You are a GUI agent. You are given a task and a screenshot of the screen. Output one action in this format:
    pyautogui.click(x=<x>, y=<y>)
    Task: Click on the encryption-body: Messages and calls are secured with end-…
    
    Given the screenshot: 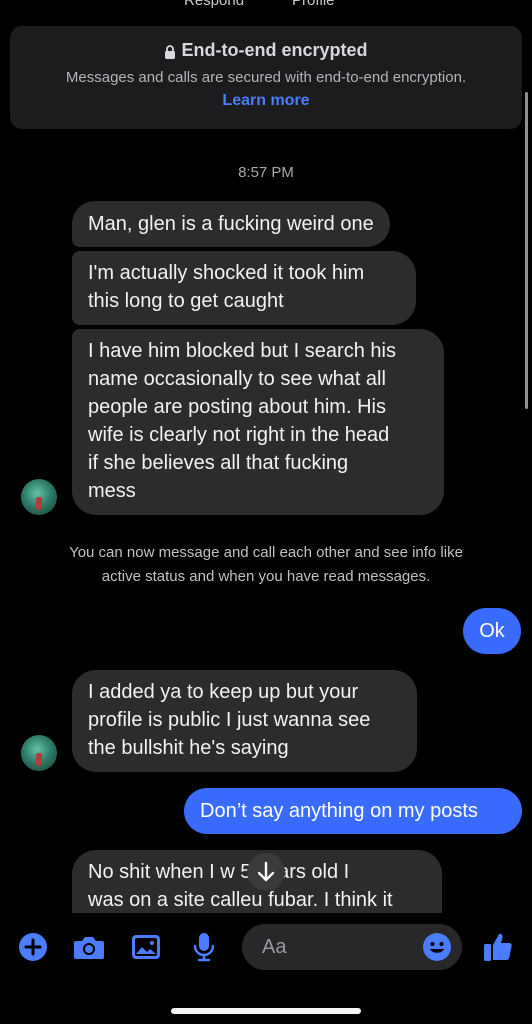 What is the action you would take?
    pyautogui.click(x=266, y=77)
    